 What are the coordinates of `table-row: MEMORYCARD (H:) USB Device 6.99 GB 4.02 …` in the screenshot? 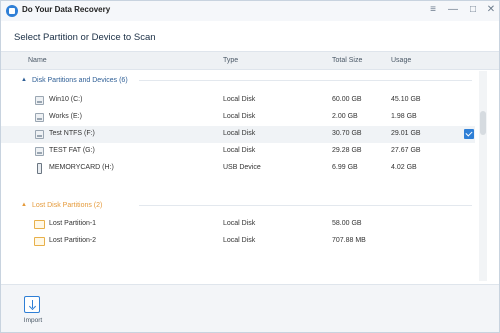 It's located at (238, 168).